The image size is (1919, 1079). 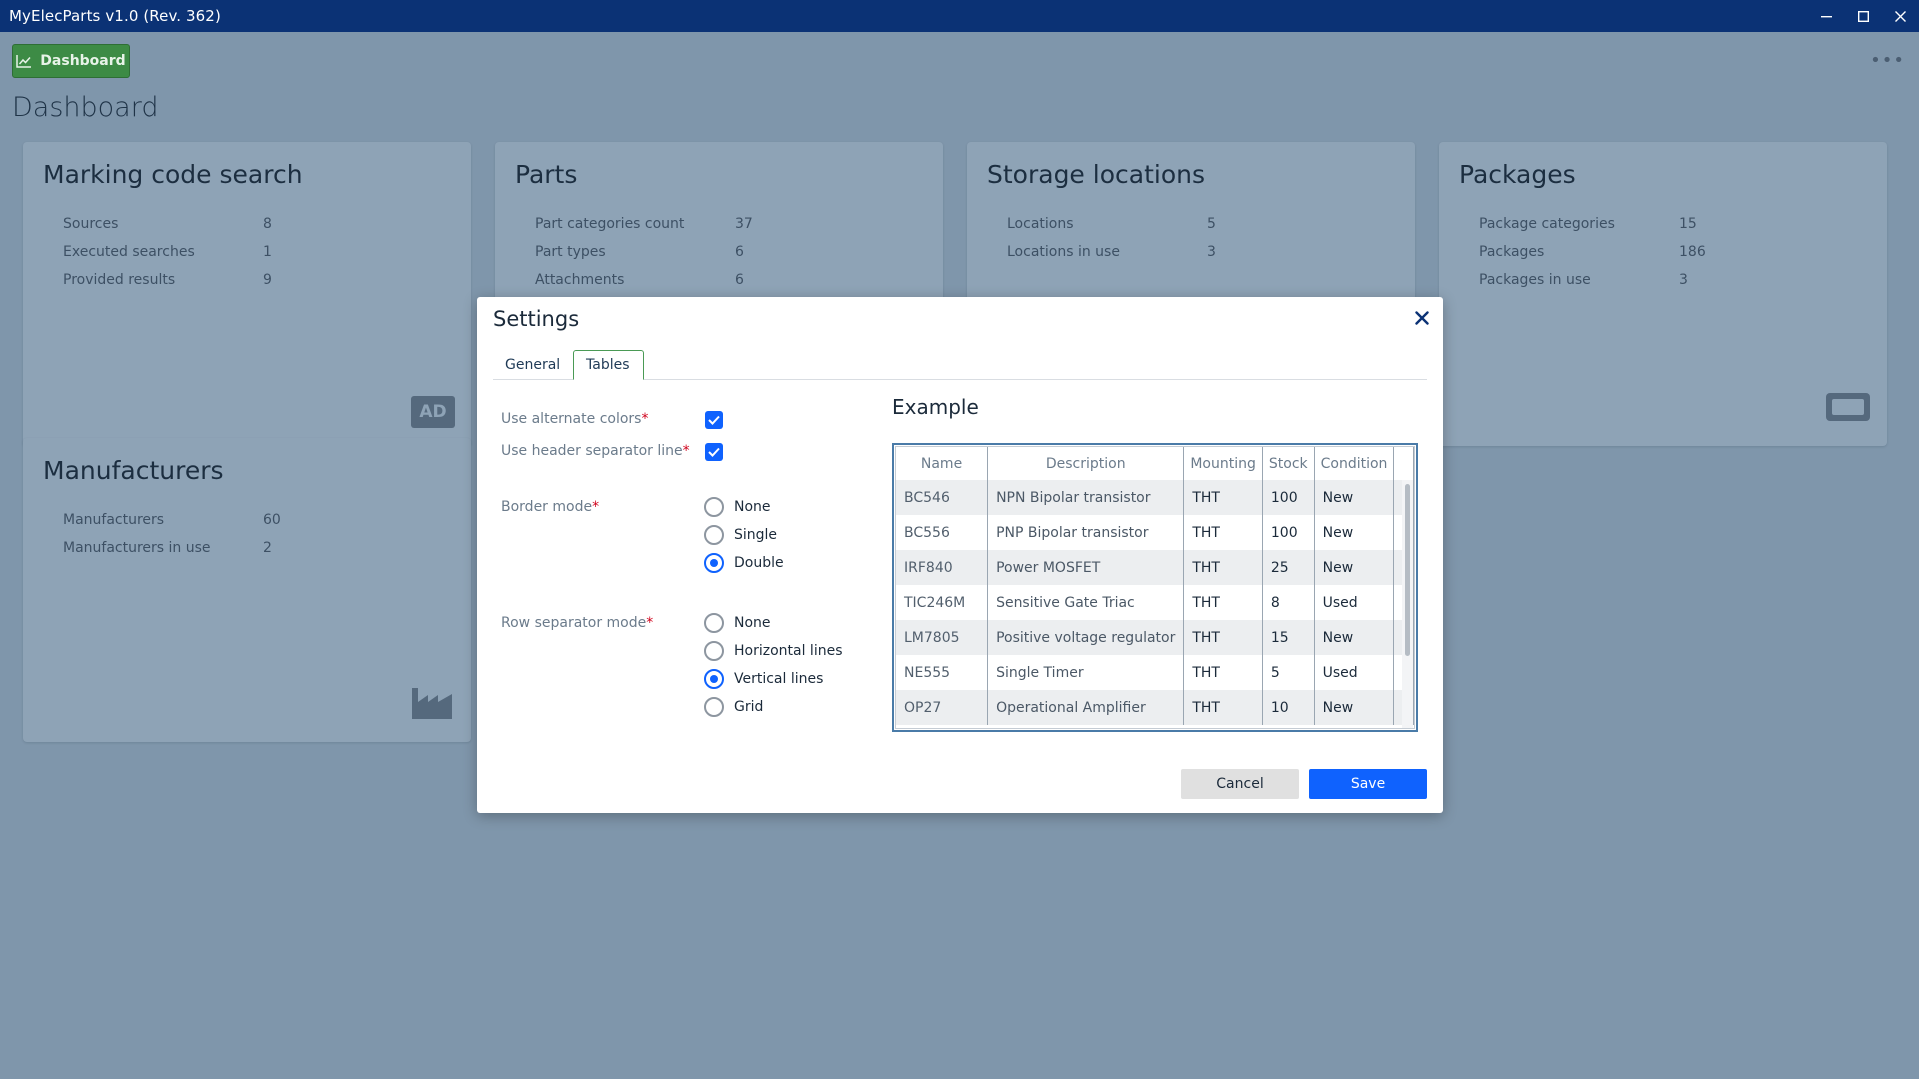 What do you see at coordinates (546, 174) in the screenshot?
I see `card-title: Parts` at bounding box center [546, 174].